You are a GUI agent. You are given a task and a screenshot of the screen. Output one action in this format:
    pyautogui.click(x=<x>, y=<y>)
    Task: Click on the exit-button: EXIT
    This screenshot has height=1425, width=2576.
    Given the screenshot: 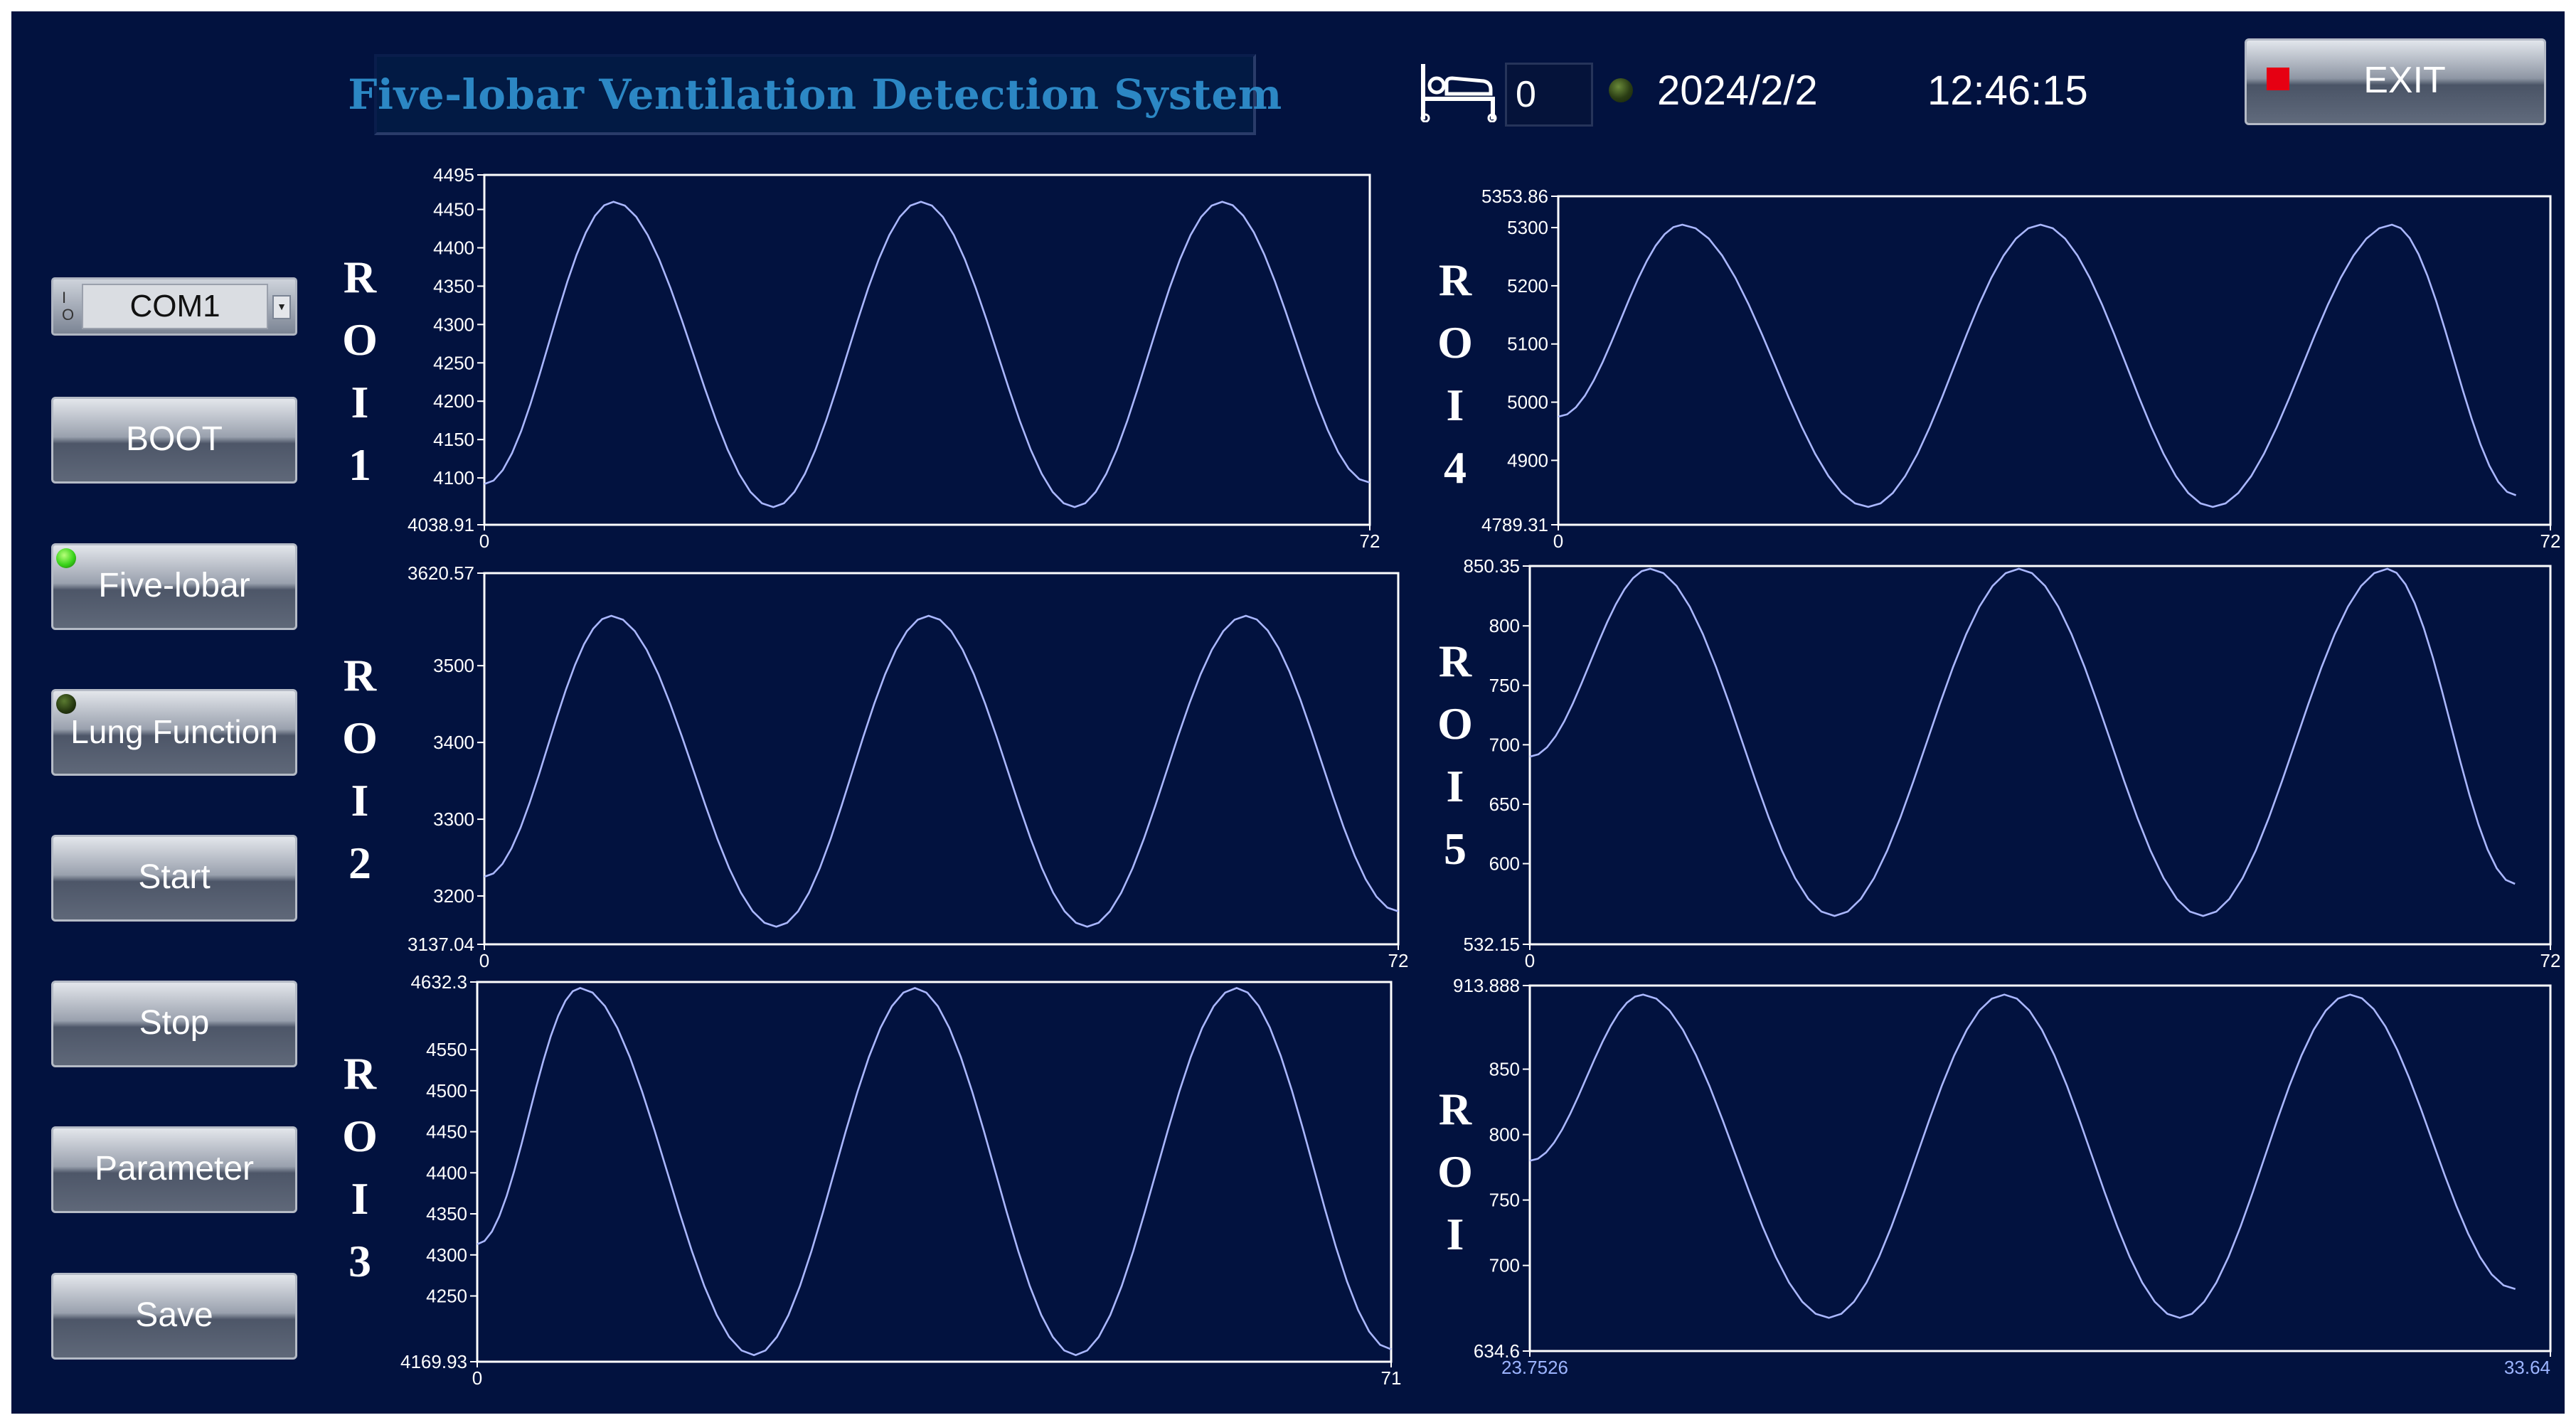 What is the action you would take?
    pyautogui.click(x=2395, y=81)
    